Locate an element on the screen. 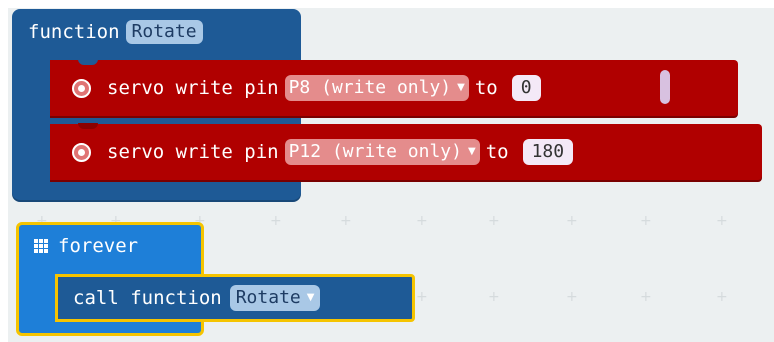 This screenshot has width=774, height=342. function-name-dropdown: Rotate ▼ is located at coordinates (275, 298).